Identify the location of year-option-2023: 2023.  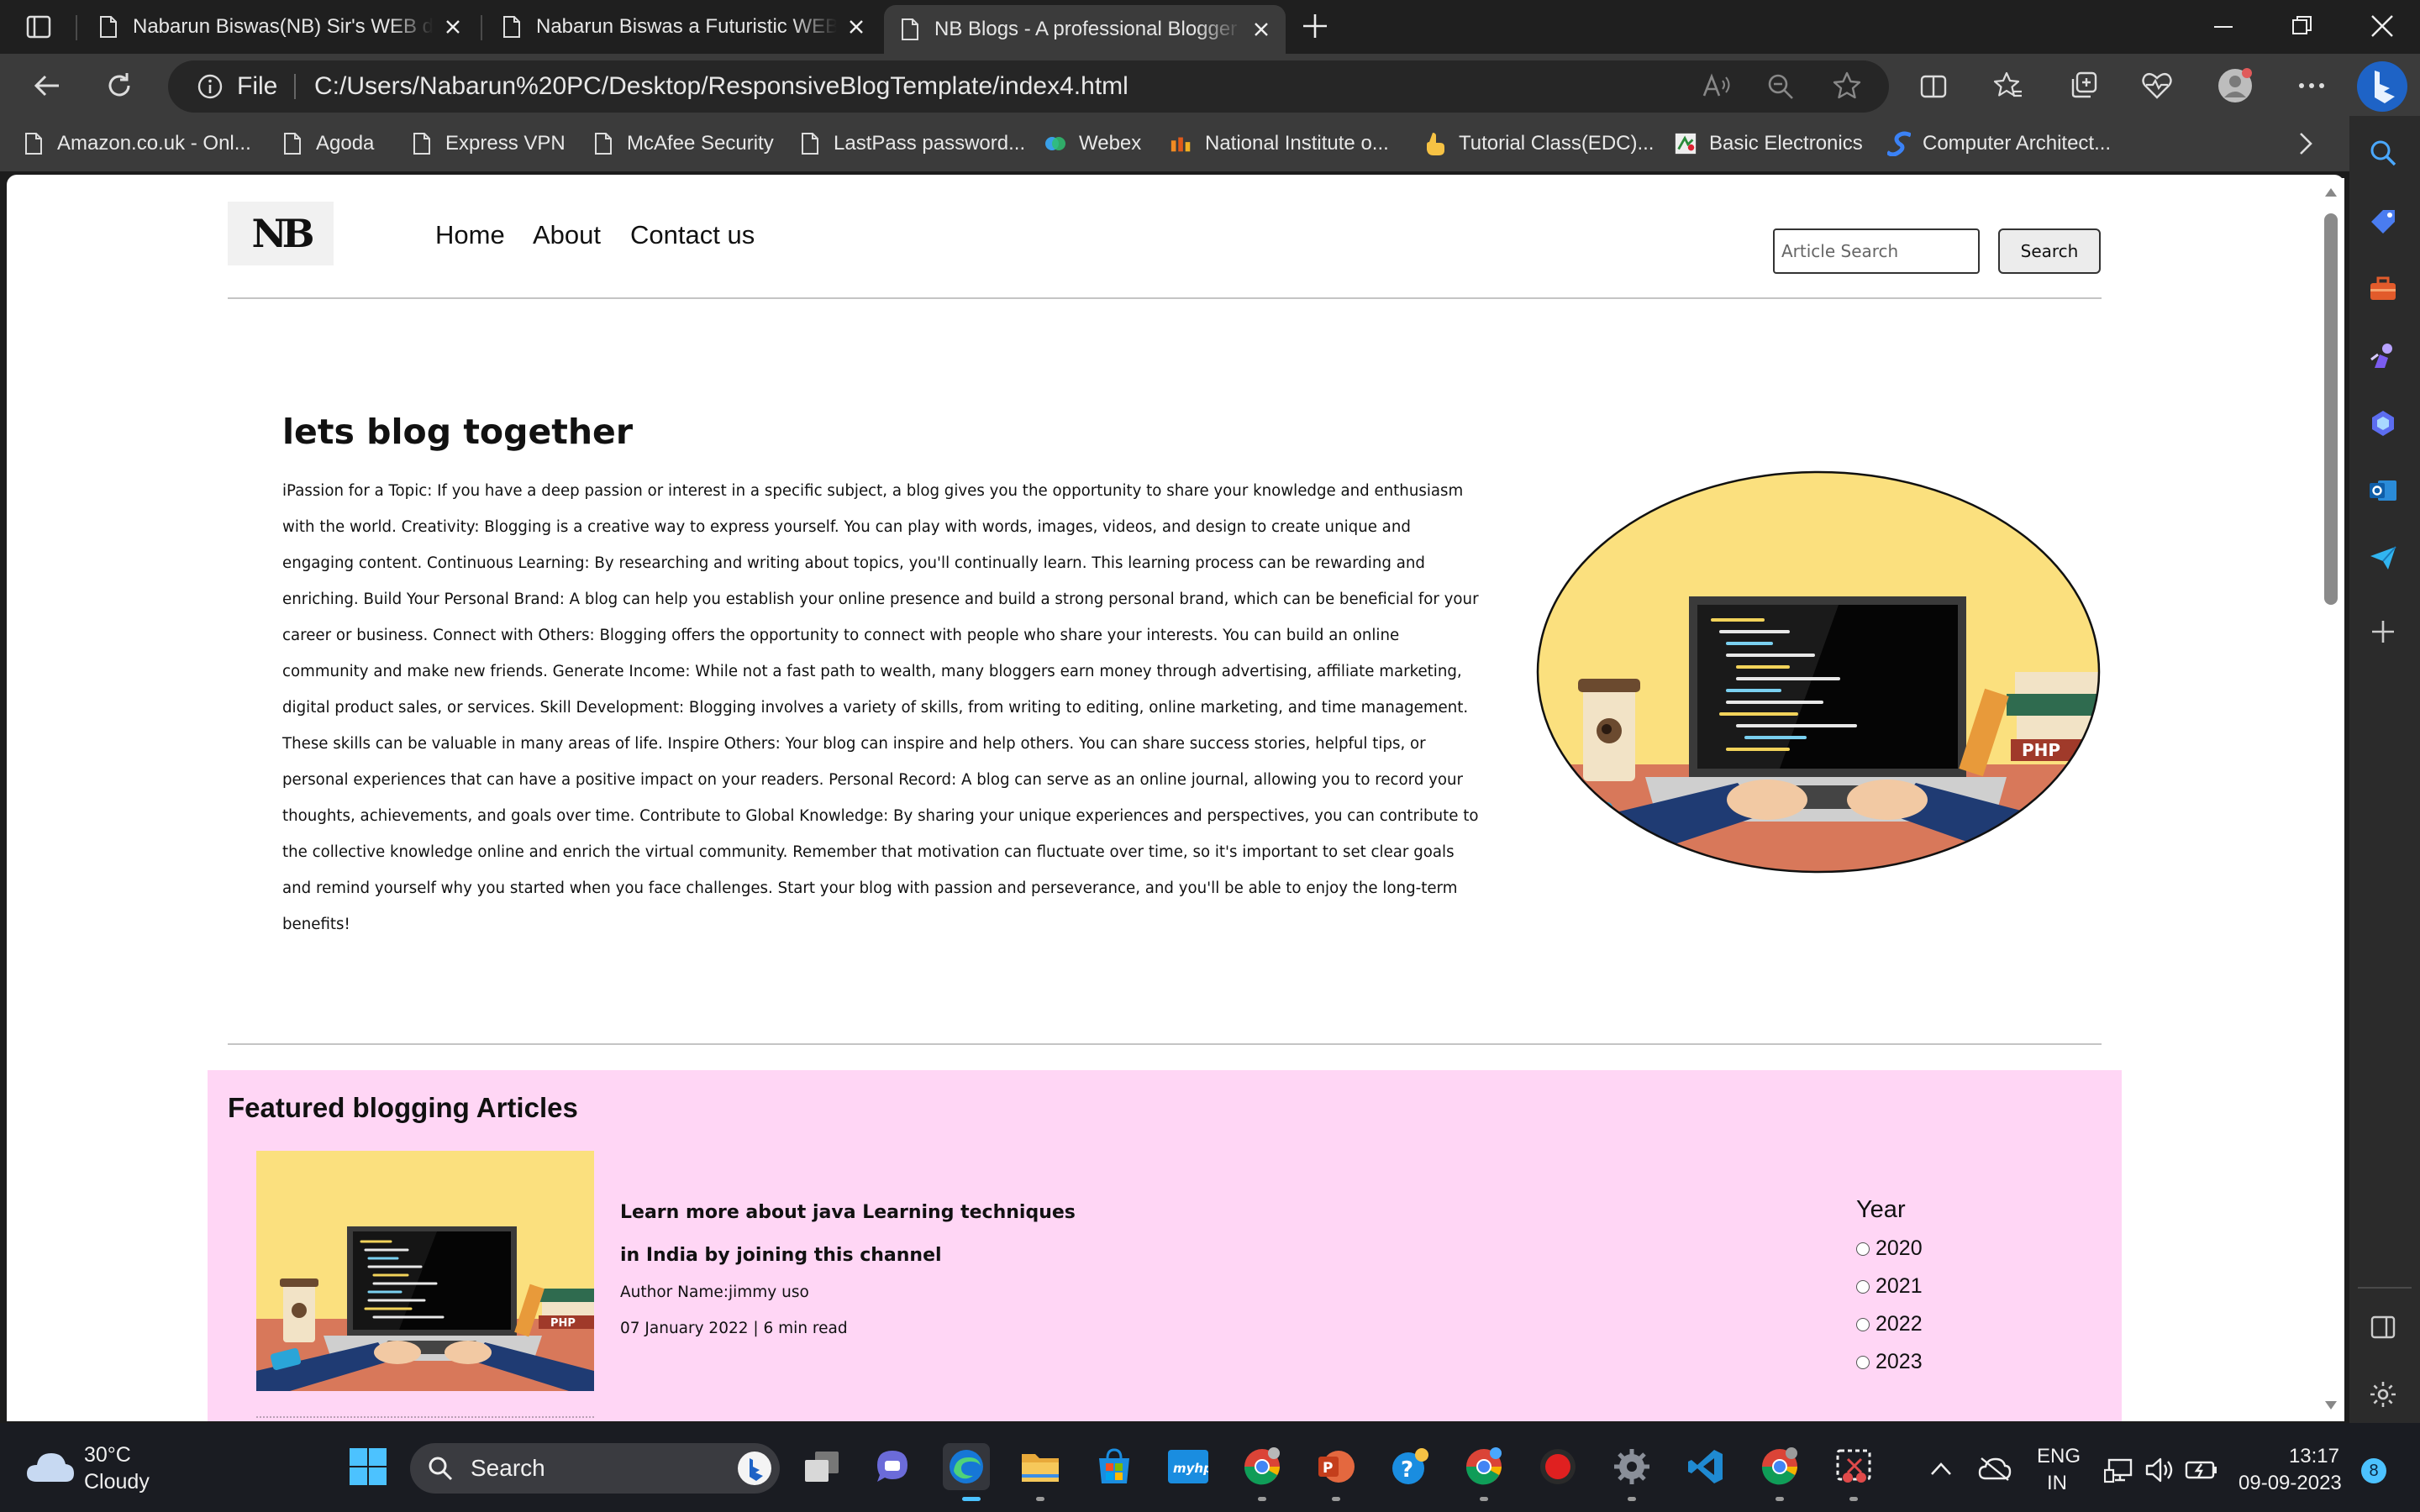
(1889, 1362).